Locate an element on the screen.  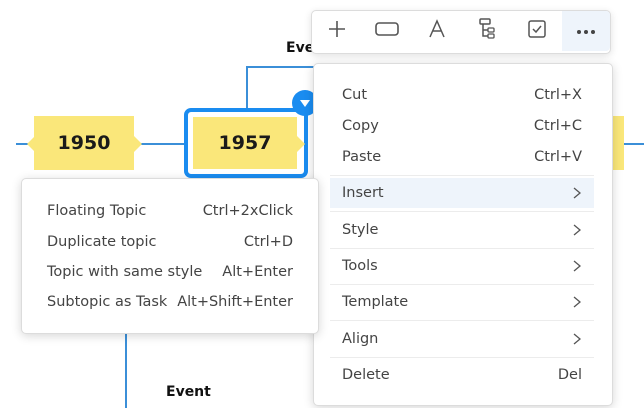
submenu-item-shortcut: Ctrl+2xClick is located at coordinates (247, 211).